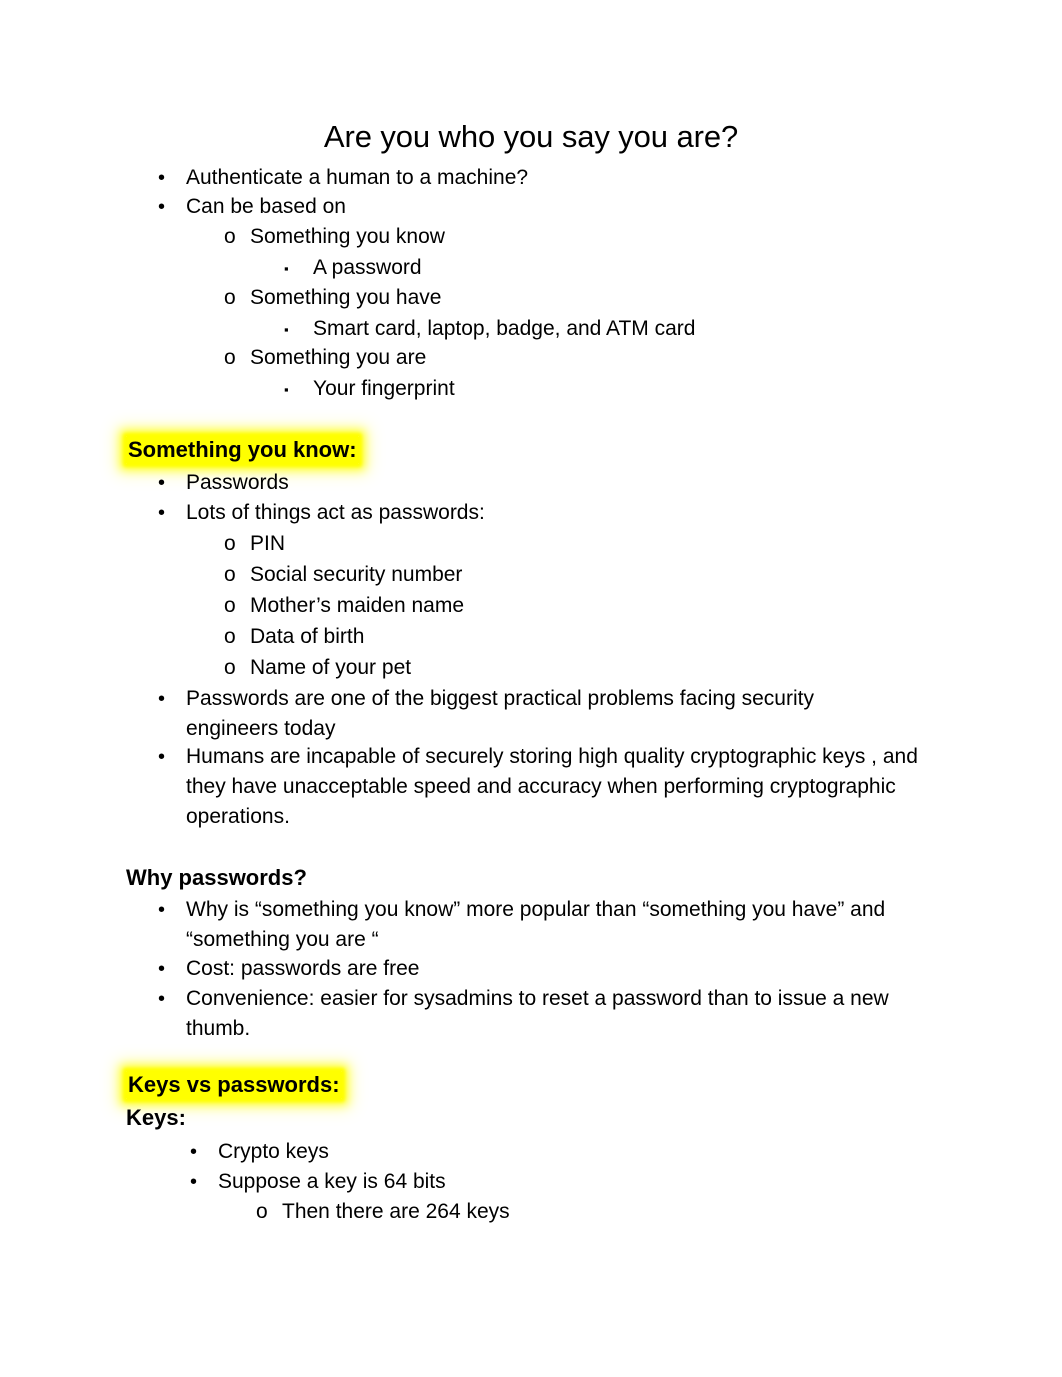 This screenshot has height=1377, width=1062. I want to click on section-subheading-label: Keys:, so click(156, 1117).